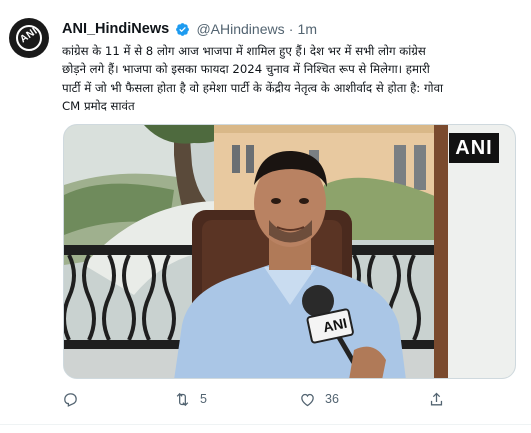 Image resolution: width=531 pixels, height=433 pixels. I want to click on retweet-button: 5, so click(190, 399).